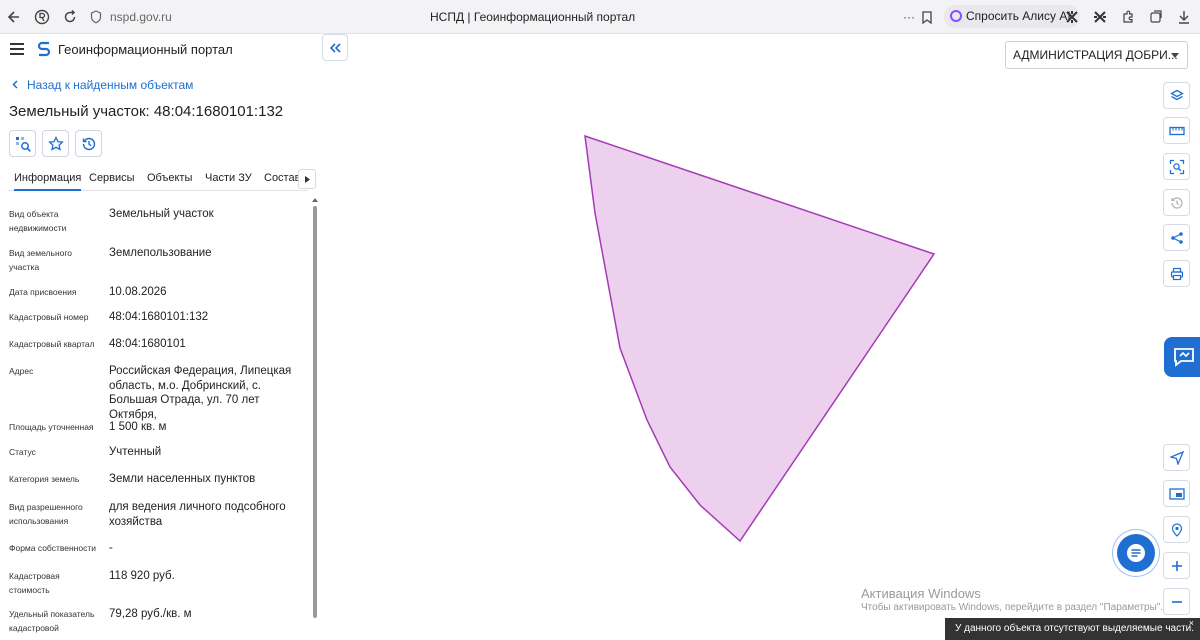  I want to click on yandex-home-icon, so click(42, 17).